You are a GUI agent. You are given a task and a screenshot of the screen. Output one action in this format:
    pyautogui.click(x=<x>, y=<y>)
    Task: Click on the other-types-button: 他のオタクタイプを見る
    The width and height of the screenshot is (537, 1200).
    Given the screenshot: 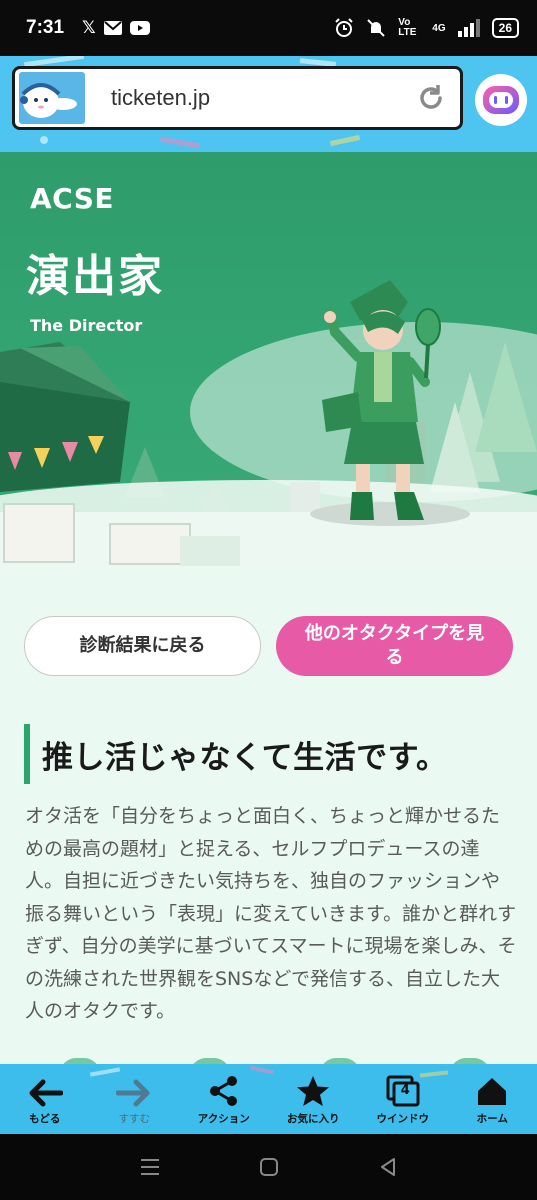 What is the action you would take?
    pyautogui.click(x=394, y=646)
    